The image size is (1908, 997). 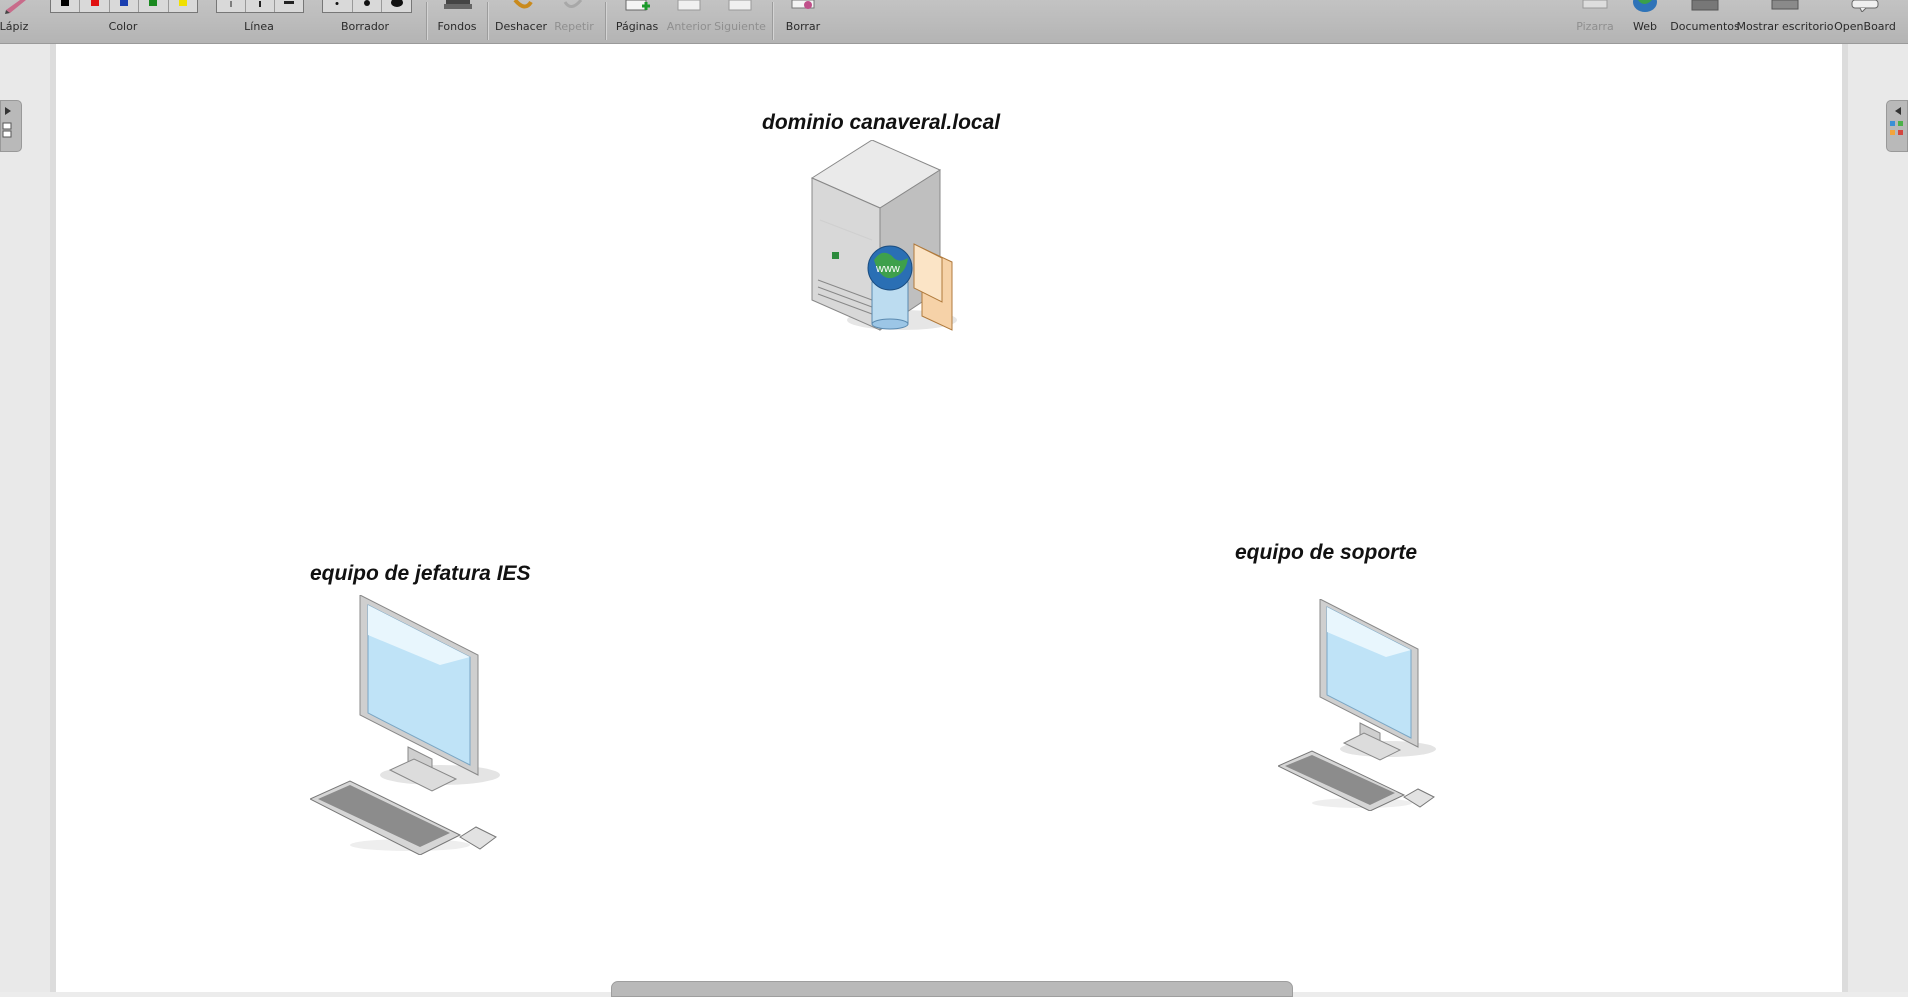 I want to click on openboard-label: OpenBoard, so click(x=1865, y=26).